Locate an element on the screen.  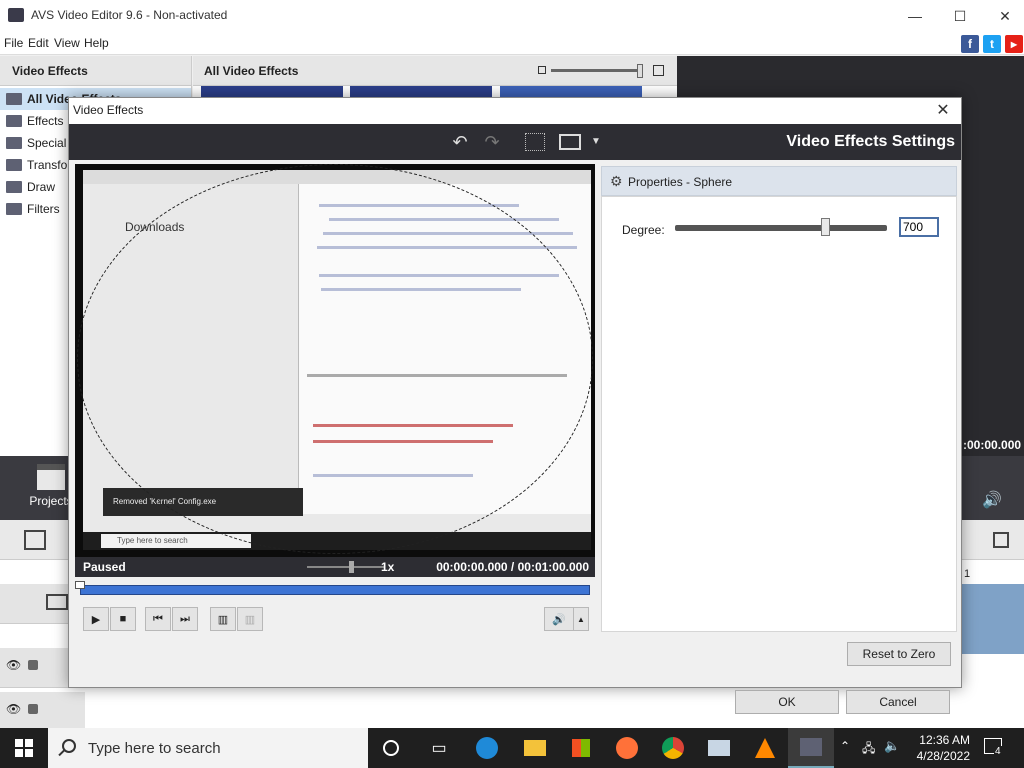
gear-icon: ⚙ is located at coordinates (616, 181).